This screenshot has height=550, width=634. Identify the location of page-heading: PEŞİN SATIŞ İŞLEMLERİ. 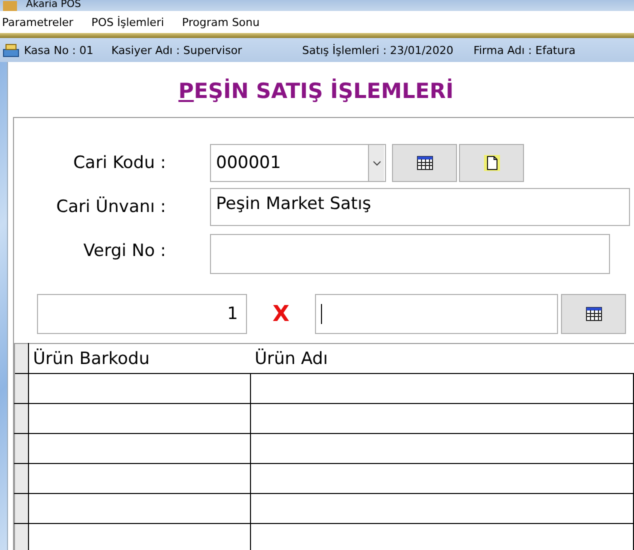
(316, 91).